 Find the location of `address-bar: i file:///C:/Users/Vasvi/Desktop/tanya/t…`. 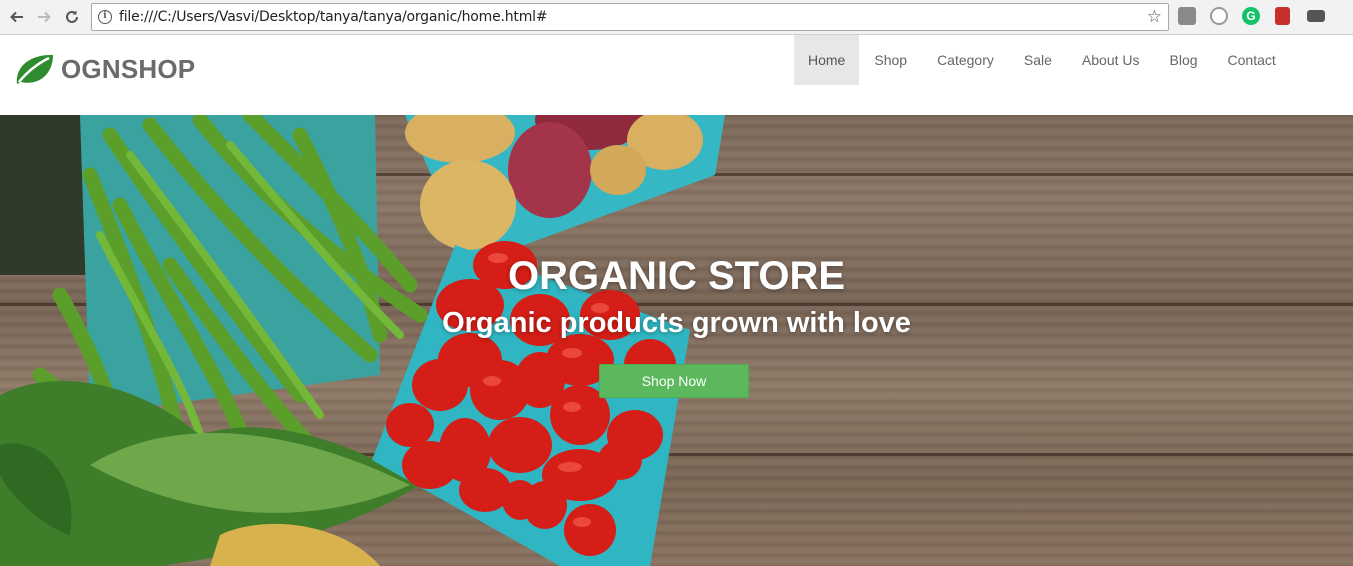

address-bar: i file:///C:/Users/Vasvi/Desktop/tanya/t… is located at coordinates (630, 17).